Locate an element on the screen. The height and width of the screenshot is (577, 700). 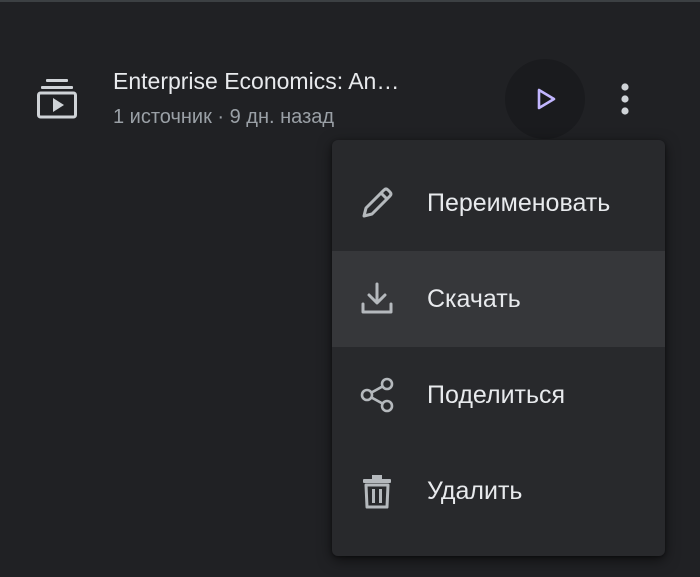
pencil-icon is located at coordinates (377, 202).